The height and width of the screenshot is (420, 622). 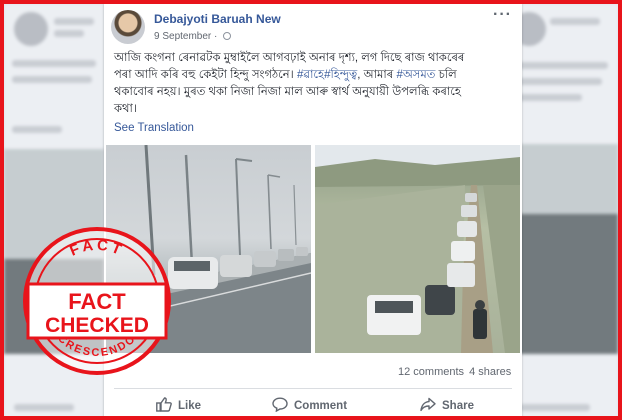 I want to click on hashtag-link: #হিন্দুত্ব, so click(x=340, y=75).